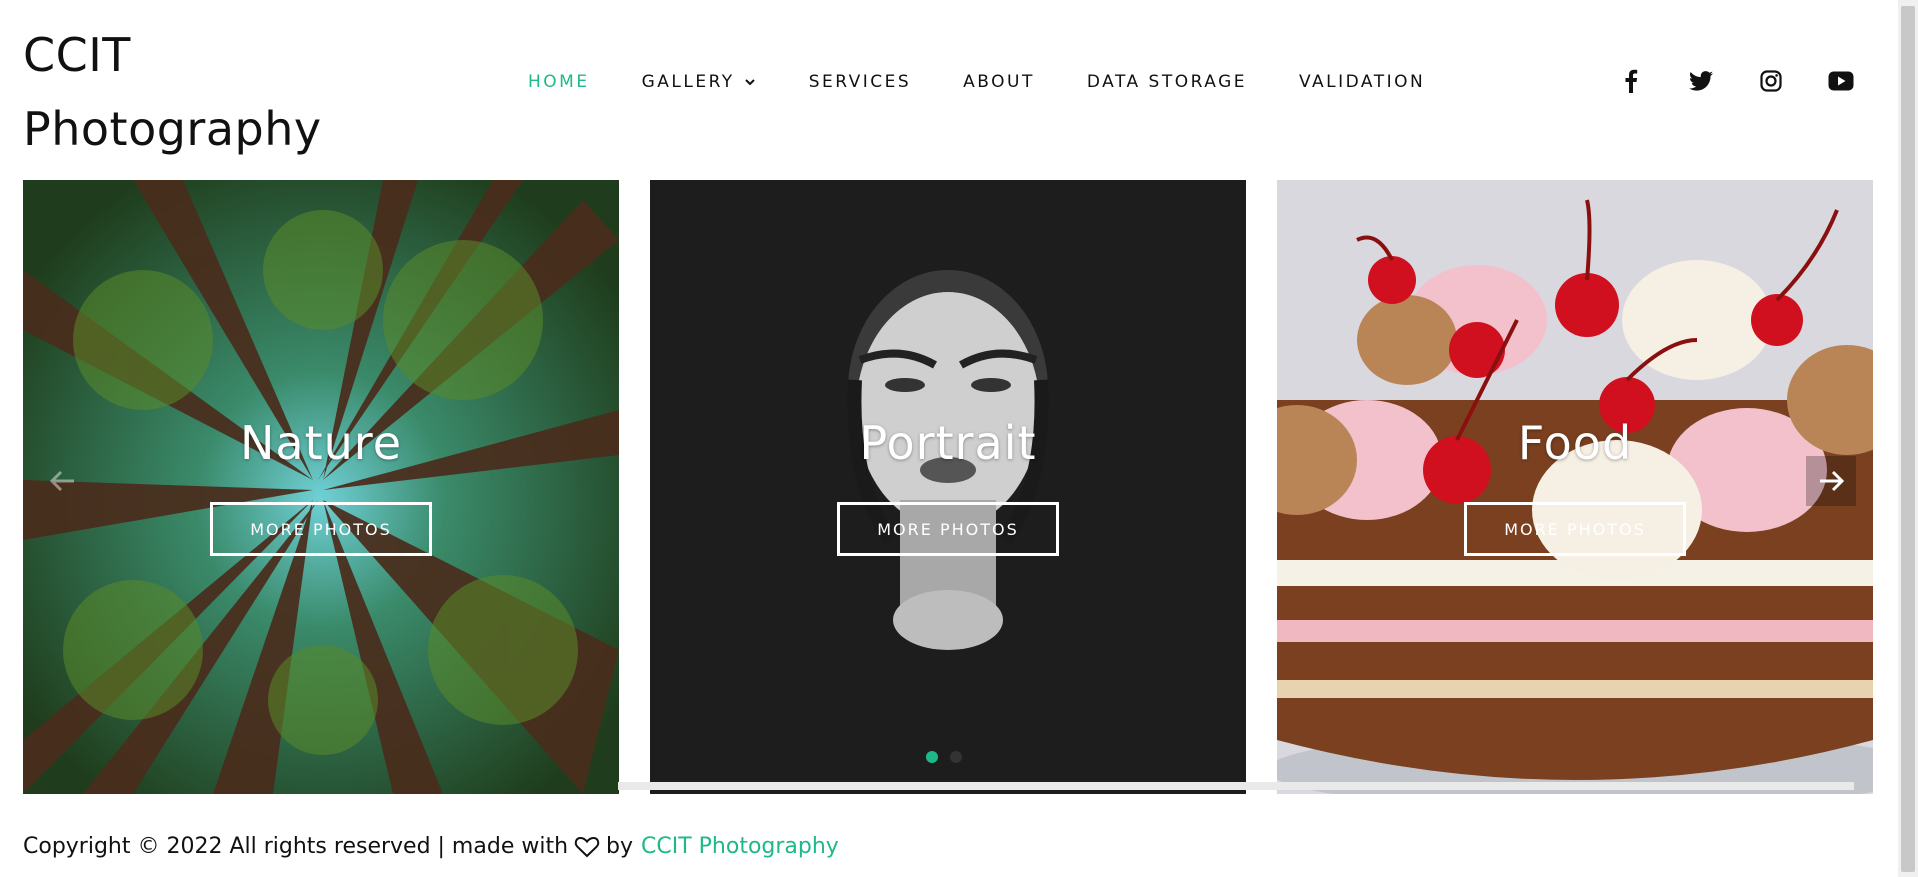 This screenshot has height=877, width=1918. I want to click on arrow-left-icon, so click(62, 481).